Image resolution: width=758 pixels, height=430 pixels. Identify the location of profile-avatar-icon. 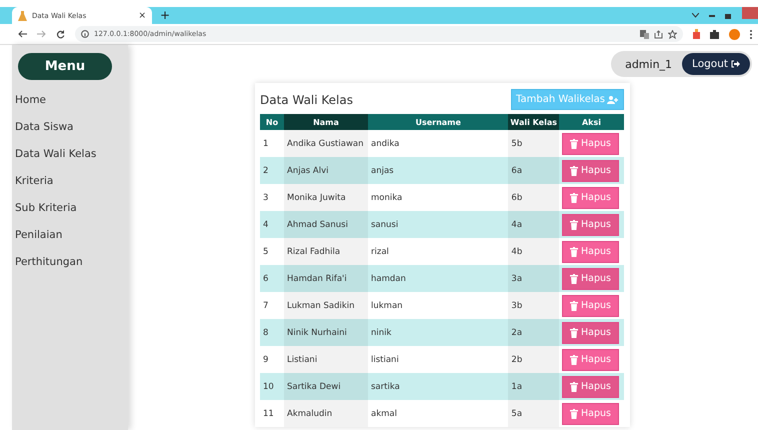
(734, 34).